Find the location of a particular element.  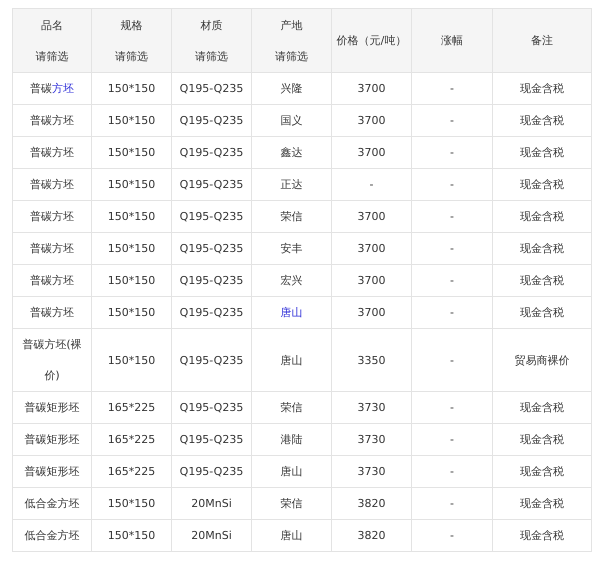

cell-text: 港陆 is located at coordinates (291, 439).